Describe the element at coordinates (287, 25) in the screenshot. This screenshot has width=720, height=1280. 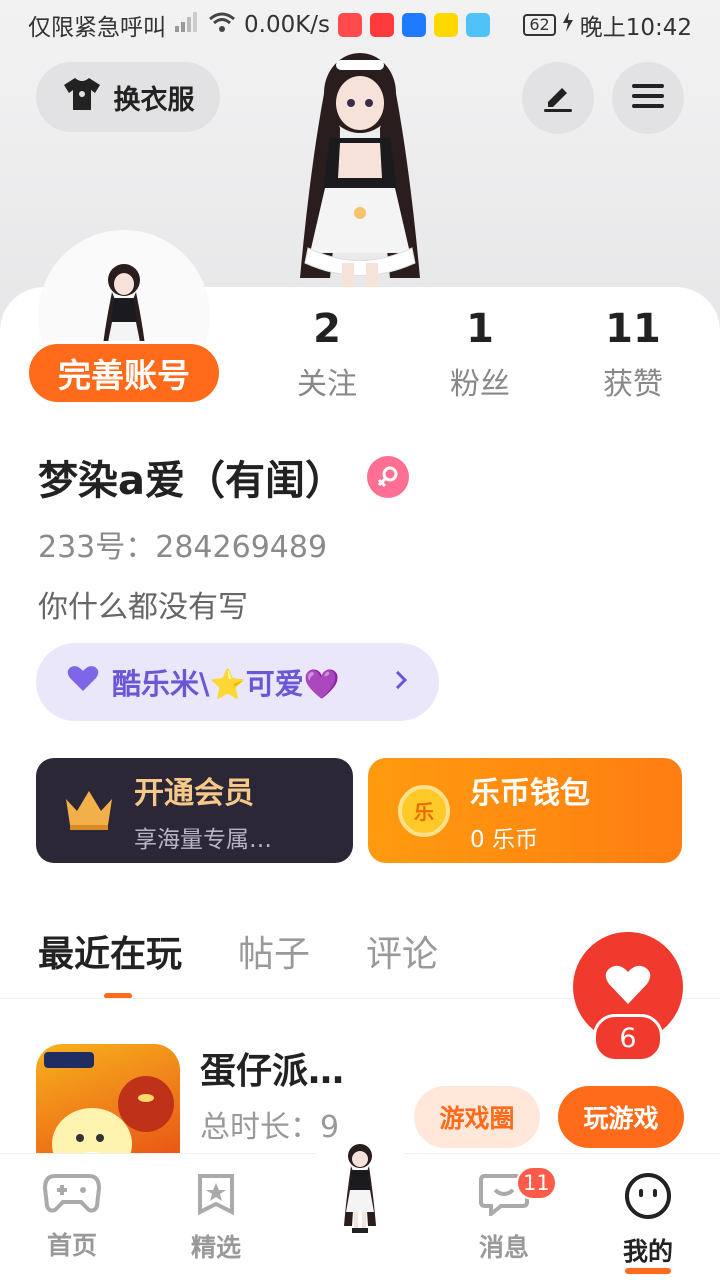
I see `network-speed: 0.00K/s` at that location.